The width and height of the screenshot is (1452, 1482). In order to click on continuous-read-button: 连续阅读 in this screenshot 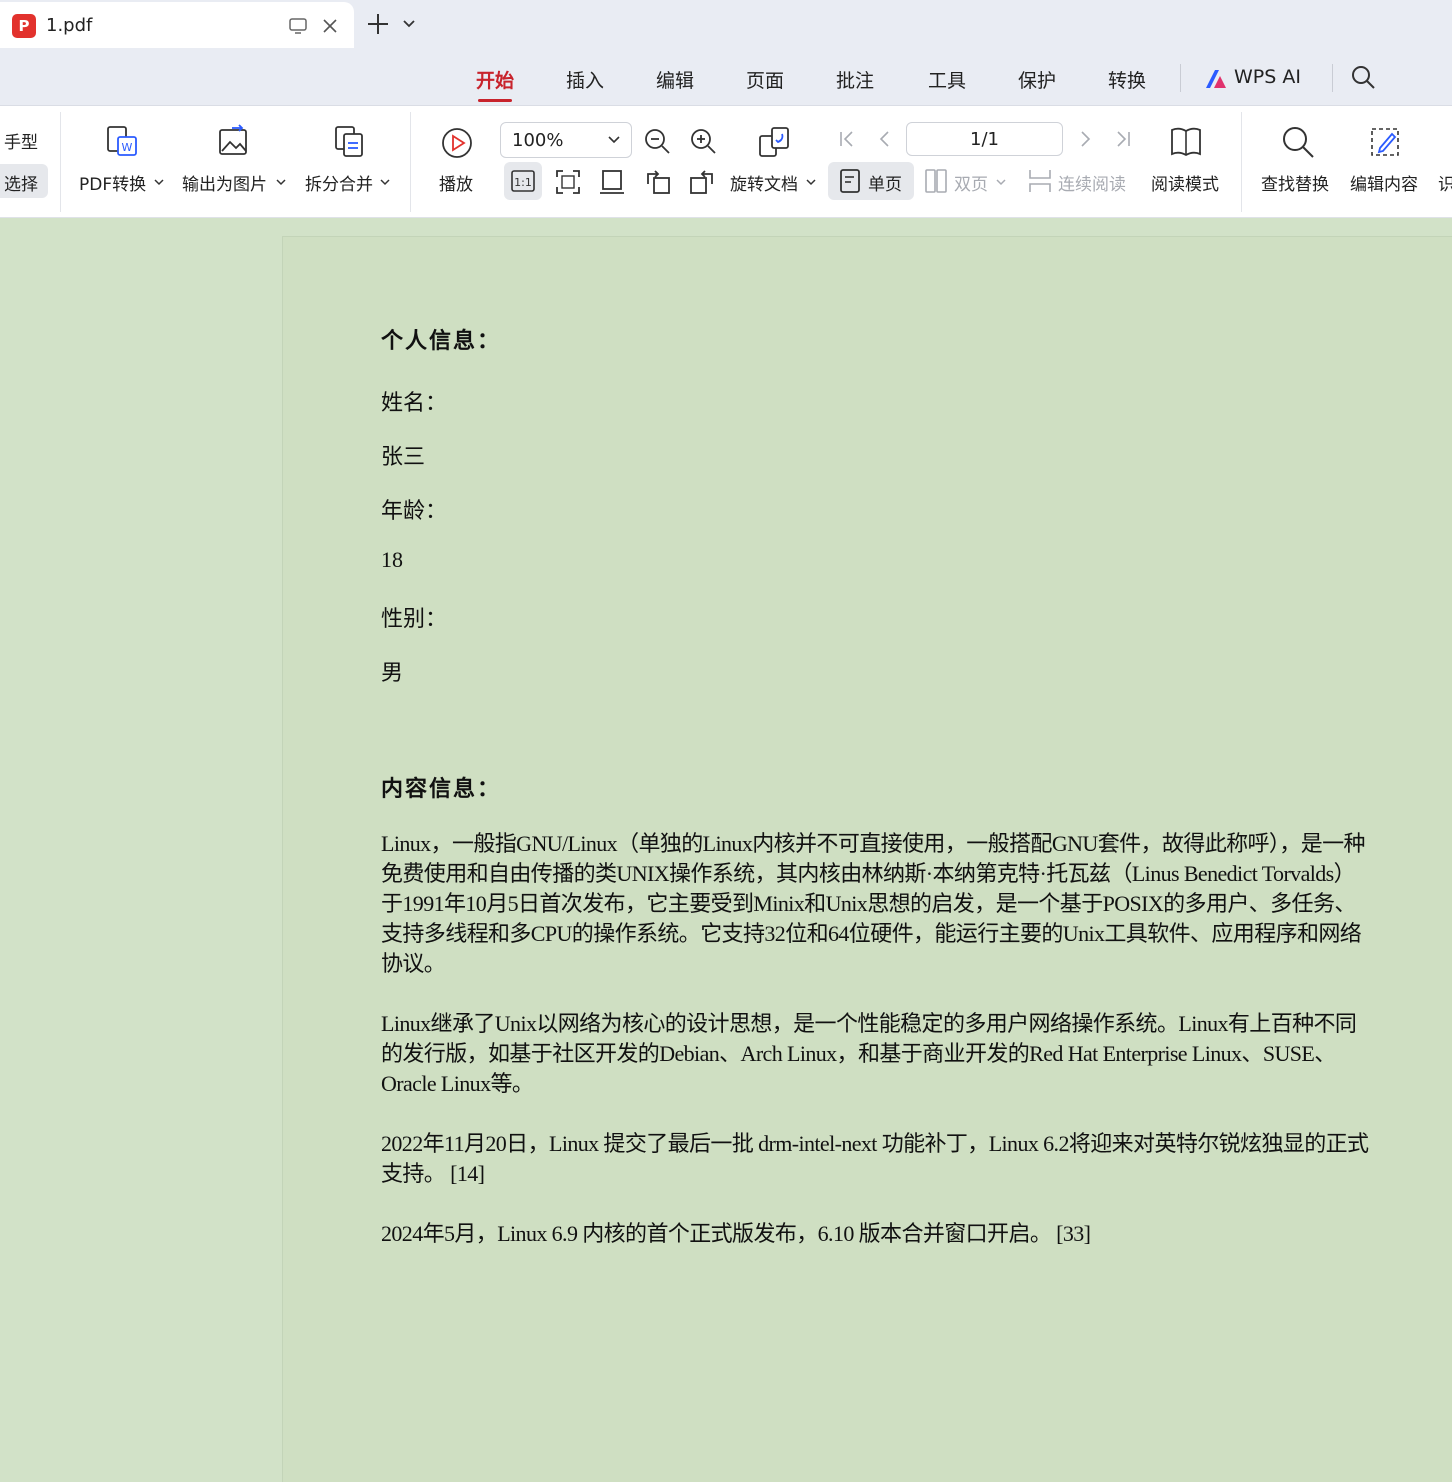, I will do `click(1092, 182)`.